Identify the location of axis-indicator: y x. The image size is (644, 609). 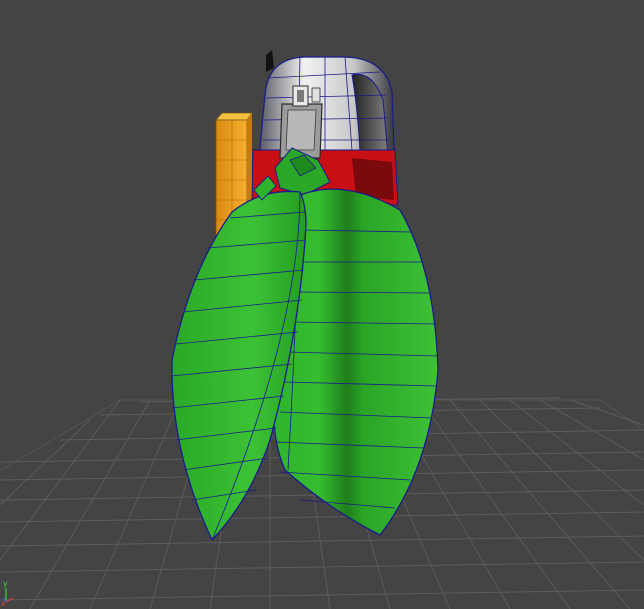
(7, 593).